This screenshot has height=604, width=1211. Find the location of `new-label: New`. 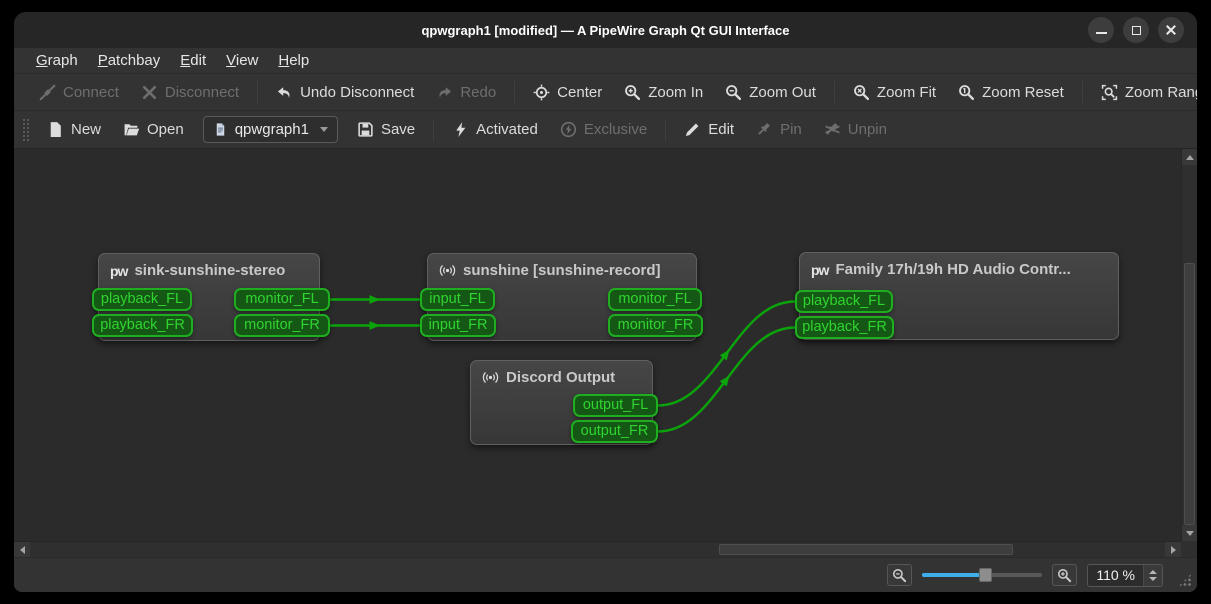

new-label: New is located at coordinates (86, 129).